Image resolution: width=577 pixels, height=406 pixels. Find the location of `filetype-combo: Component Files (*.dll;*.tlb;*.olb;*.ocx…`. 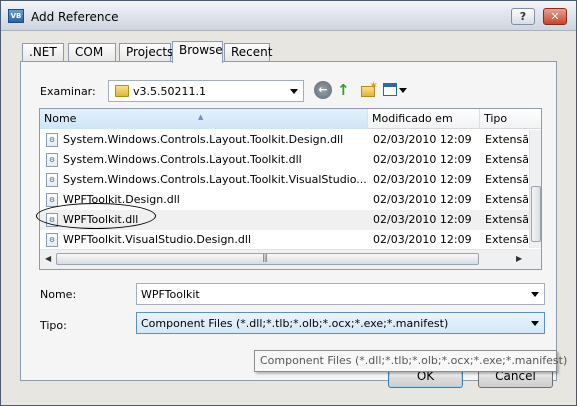

filetype-combo: Component Files (*.dll;*.tlb;*.olb;*.ocx… is located at coordinates (340, 323).